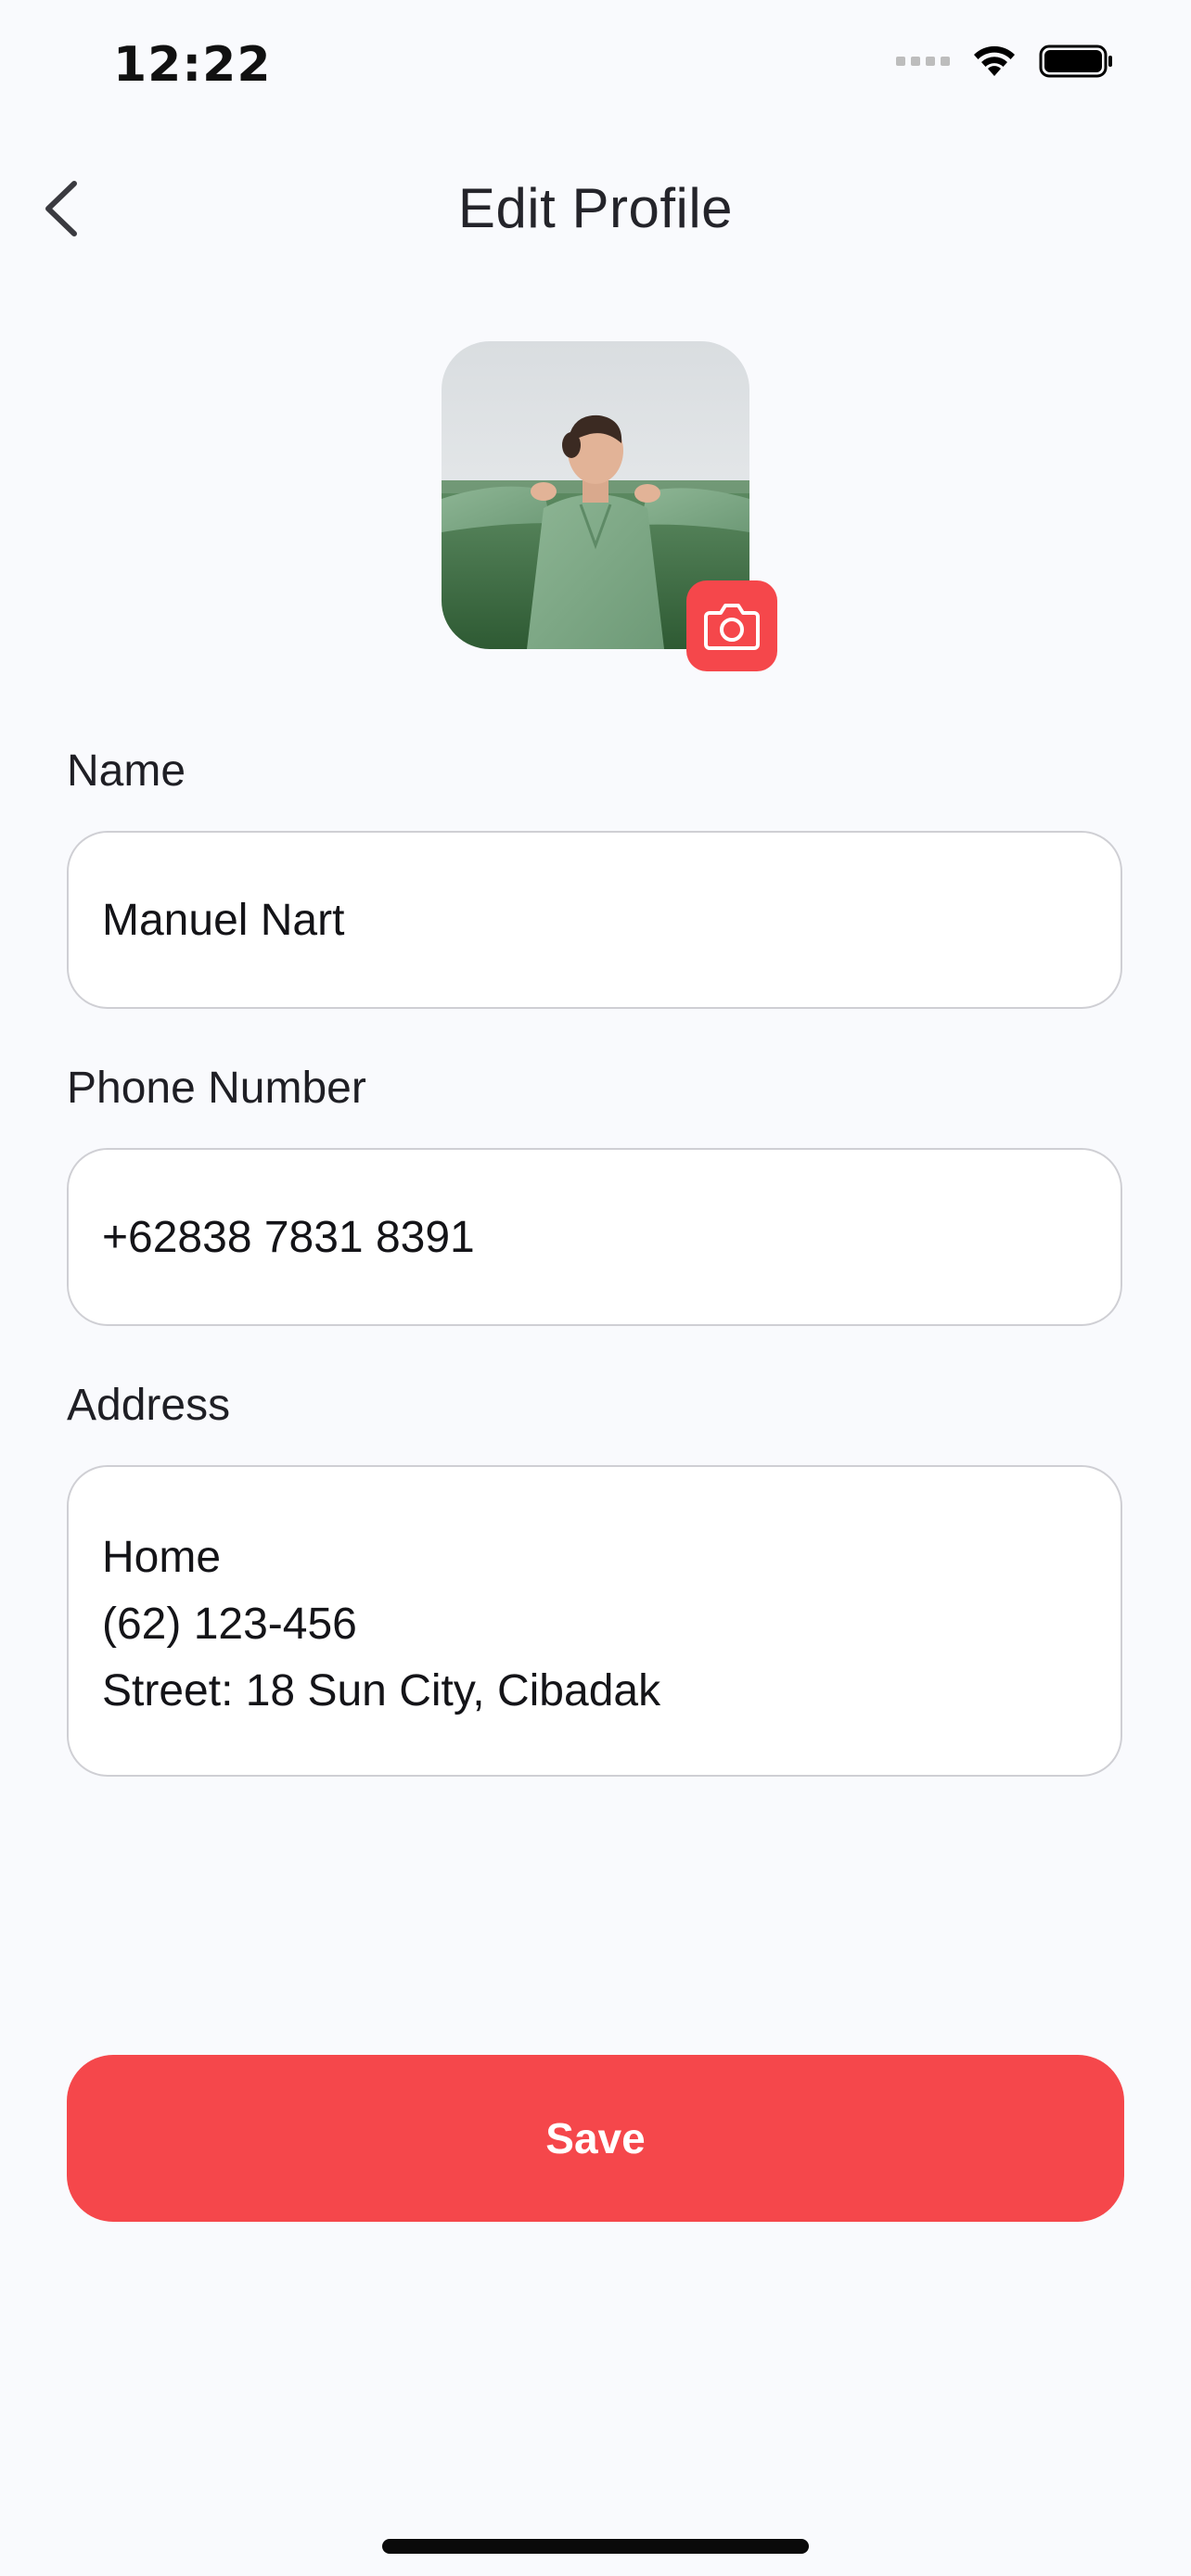 This screenshot has height=2576, width=1191. Describe the element at coordinates (594, 920) in the screenshot. I see `name-field: Manuel Nart` at that location.